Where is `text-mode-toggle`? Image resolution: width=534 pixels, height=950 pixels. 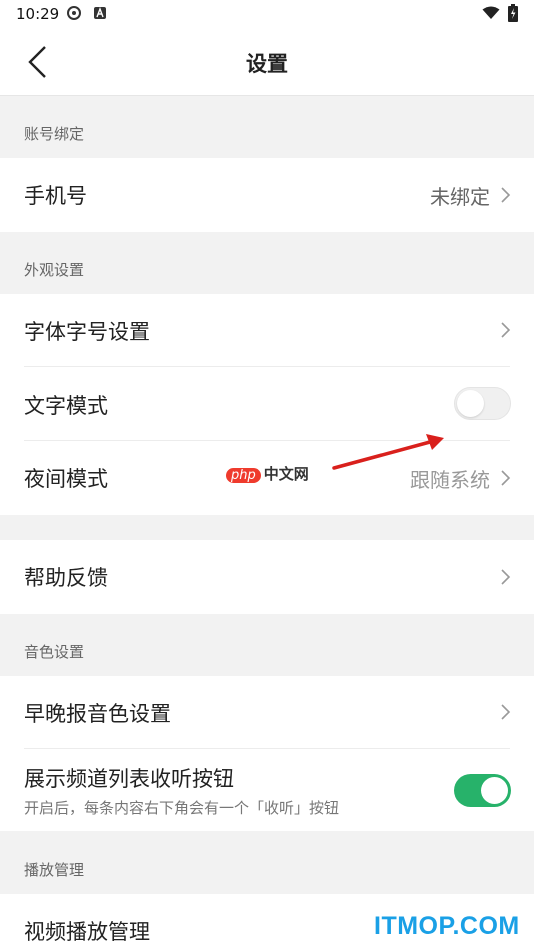
text-mode-toggle is located at coordinates (482, 403).